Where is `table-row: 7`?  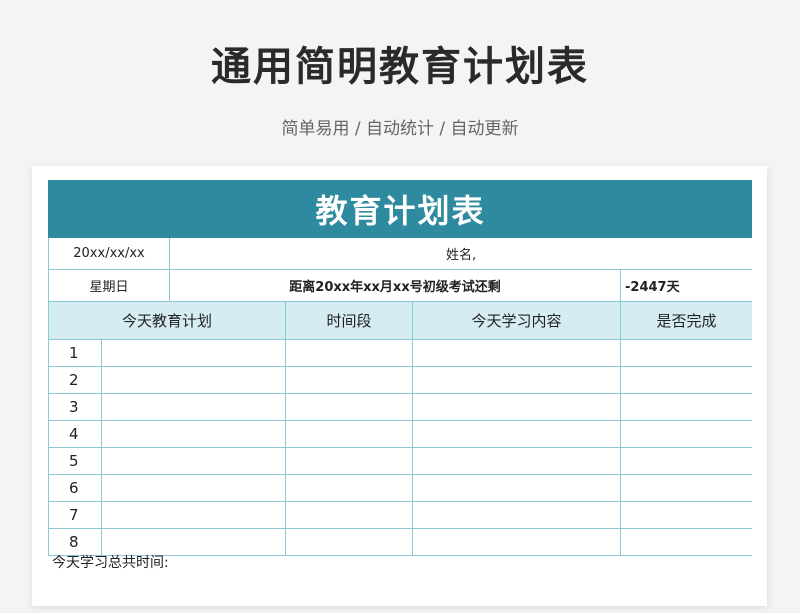
table-row: 7 is located at coordinates (400, 515).